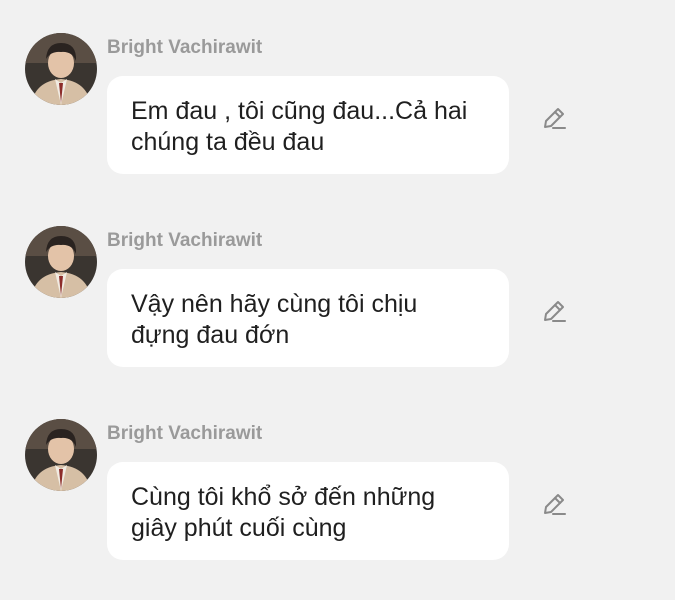  What do you see at coordinates (283, 497) in the screenshot?
I see `message-text-line: Cùng tôi khổ sở đến những` at bounding box center [283, 497].